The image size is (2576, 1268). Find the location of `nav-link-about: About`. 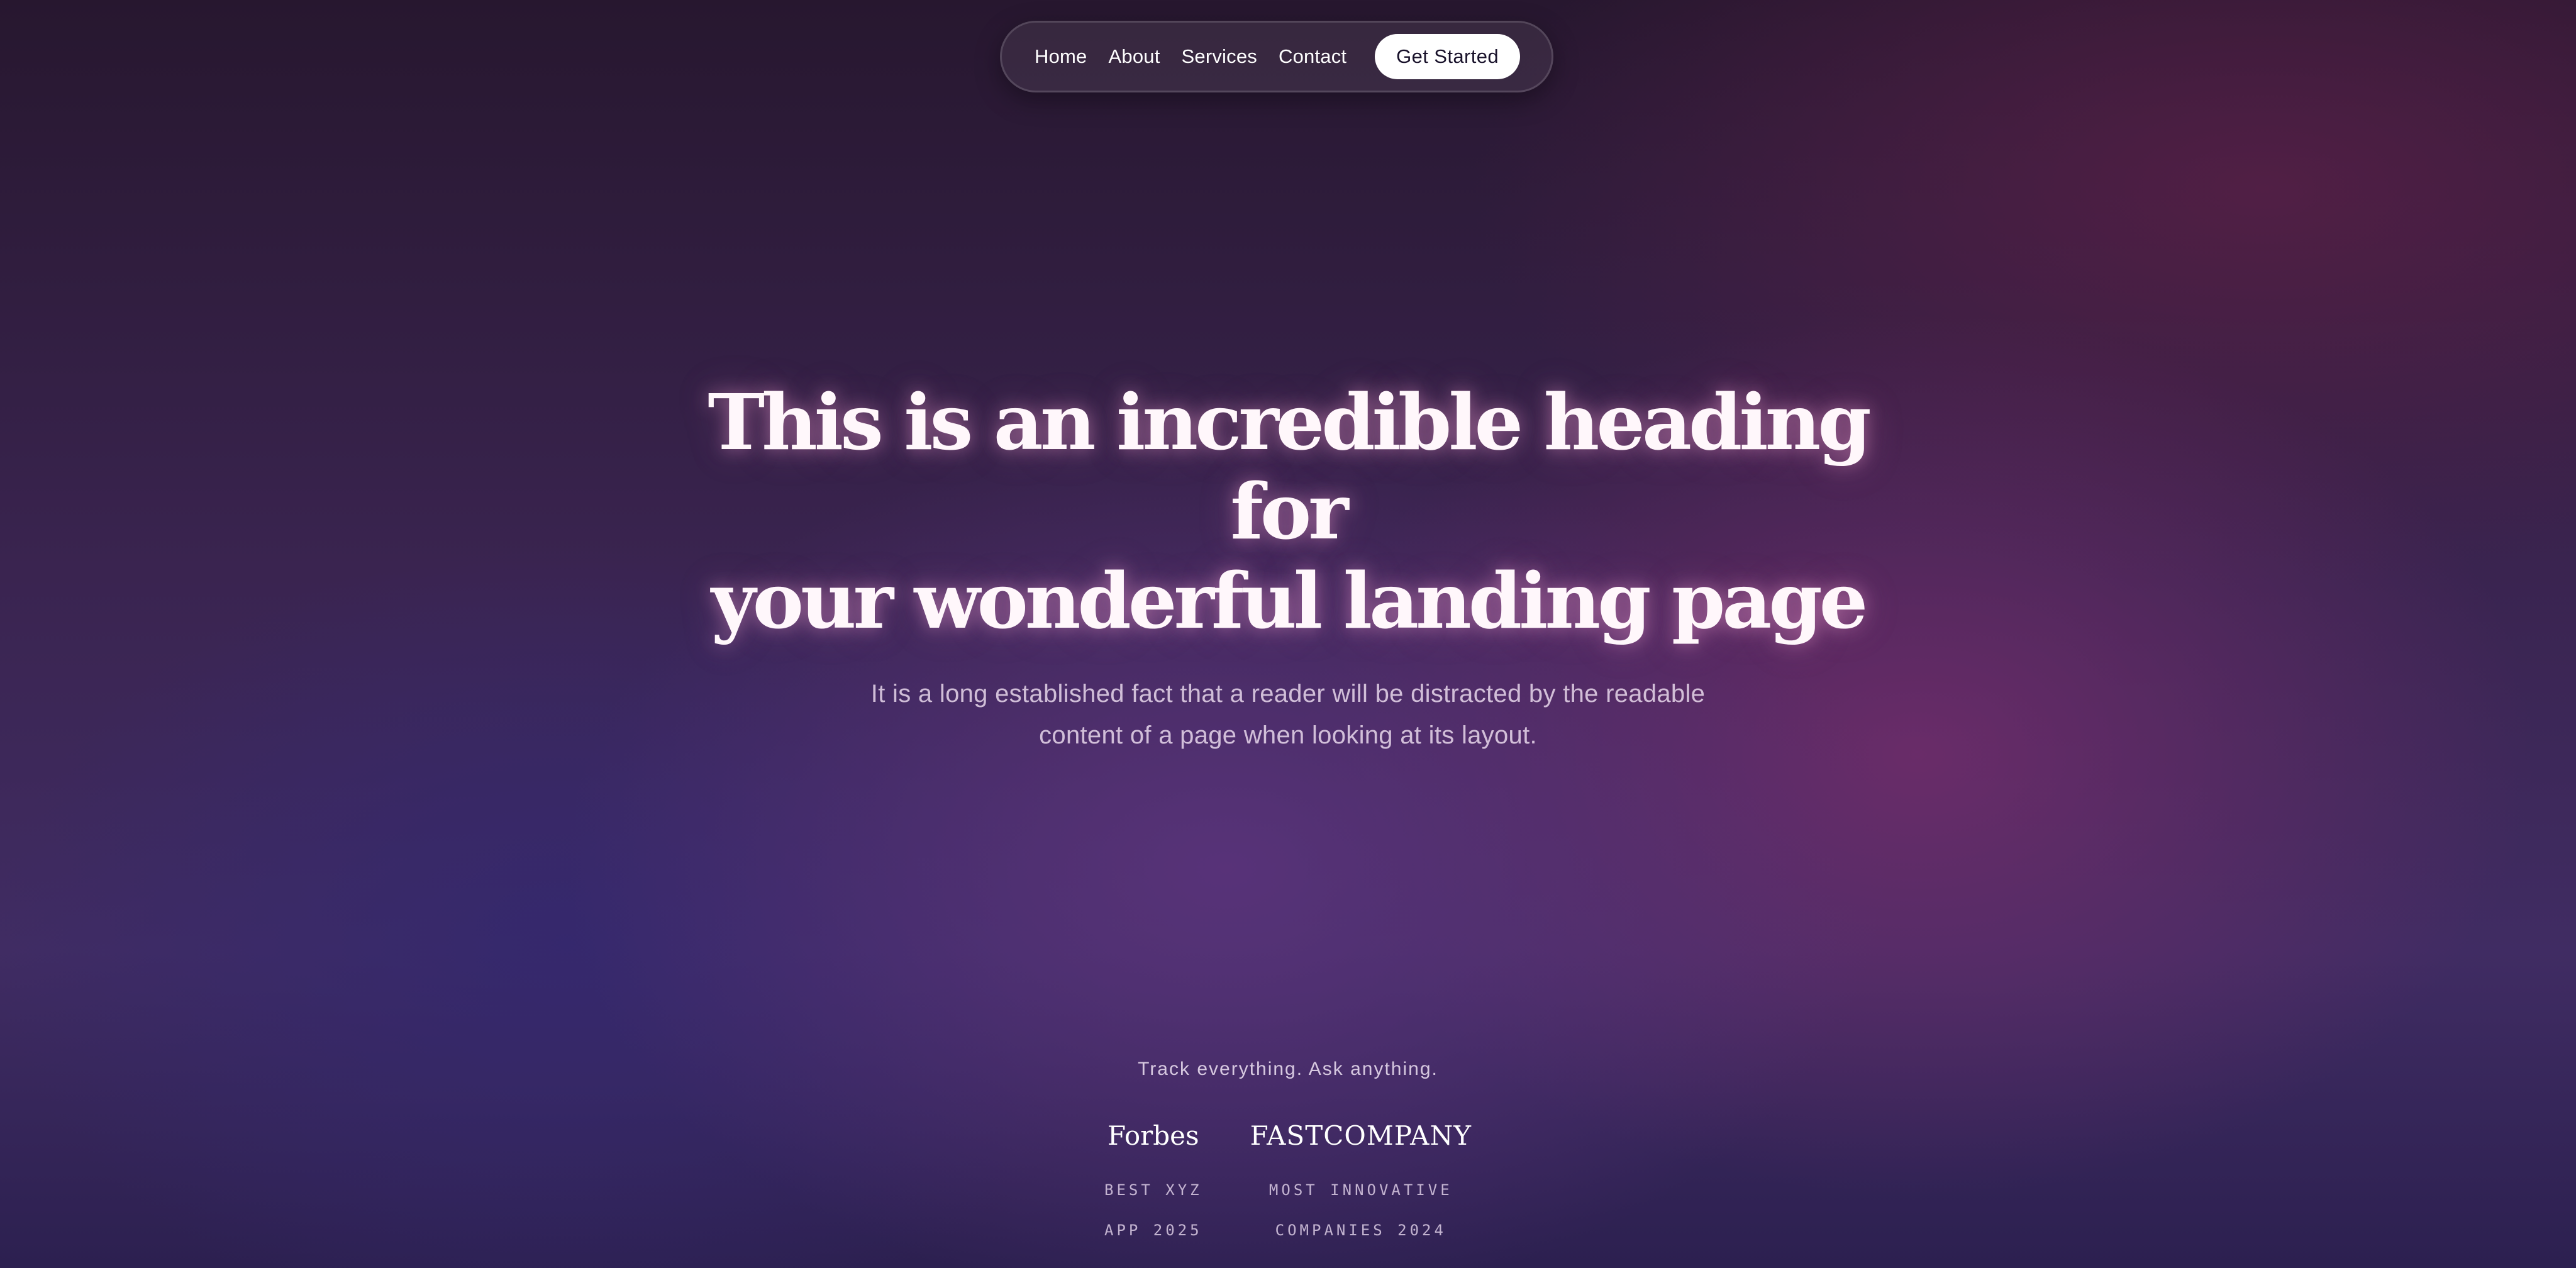

nav-link-about: About is located at coordinates (1134, 56).